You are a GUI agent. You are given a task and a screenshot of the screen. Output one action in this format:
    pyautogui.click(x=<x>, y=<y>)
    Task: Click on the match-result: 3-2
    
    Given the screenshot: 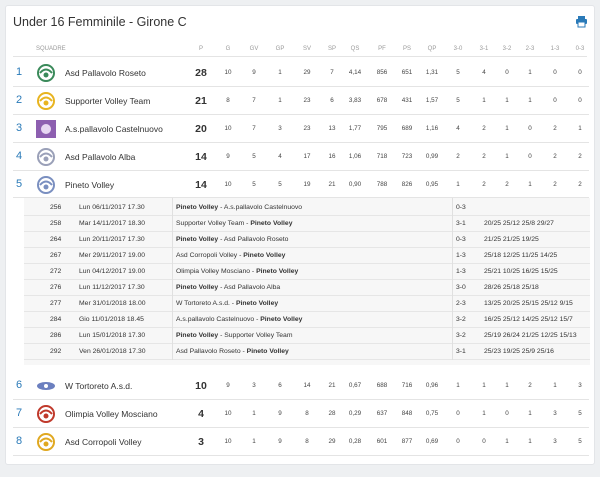 What is the action you would take?
    pyautogui.click(x=461, y=335)
    